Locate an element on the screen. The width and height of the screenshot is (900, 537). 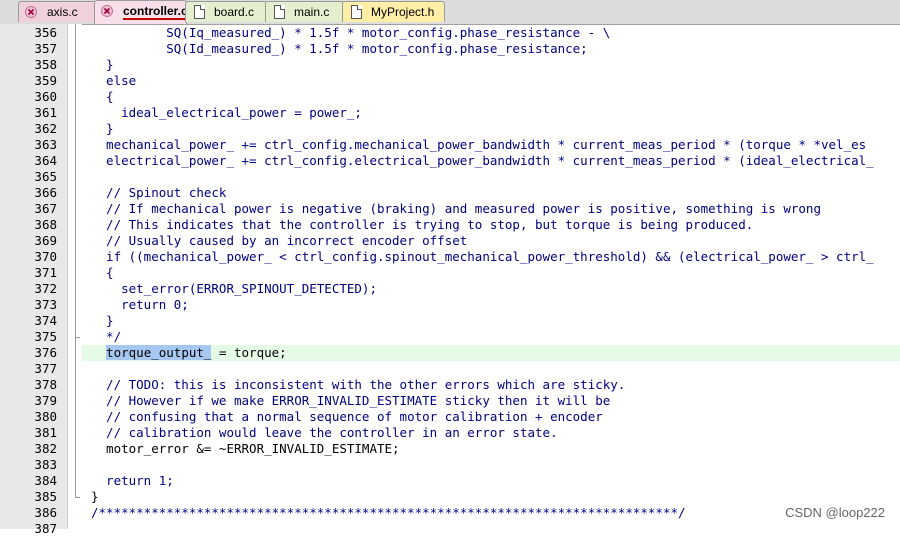
line-number: 368 is located at coordinates (45, 224).